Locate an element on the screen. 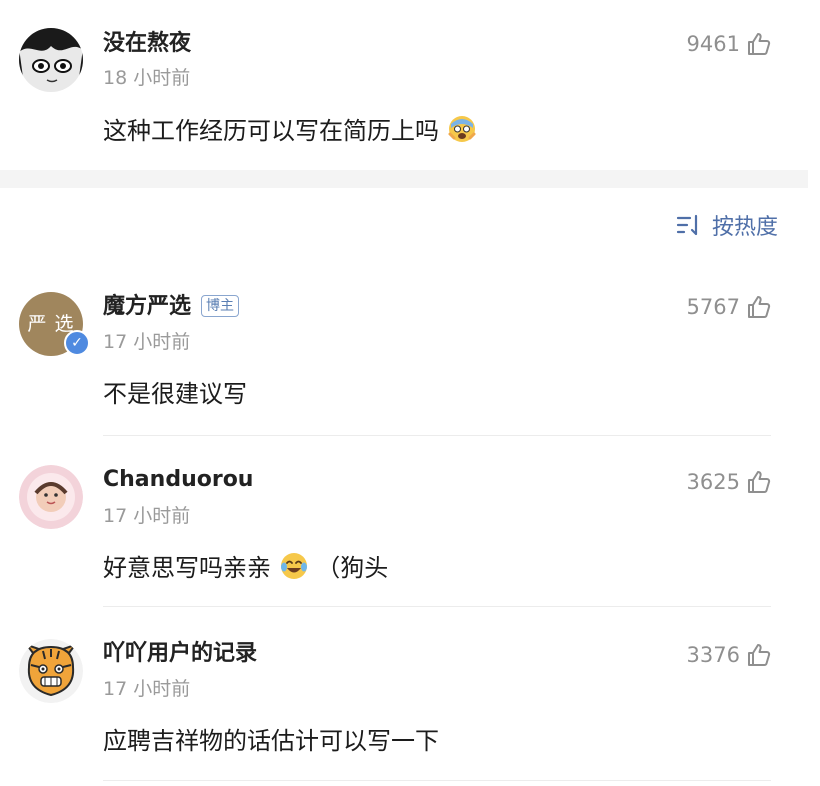 The height and width of the screenshot is (786, 820). like-button: 3625 is located at coordinates (729, 482).